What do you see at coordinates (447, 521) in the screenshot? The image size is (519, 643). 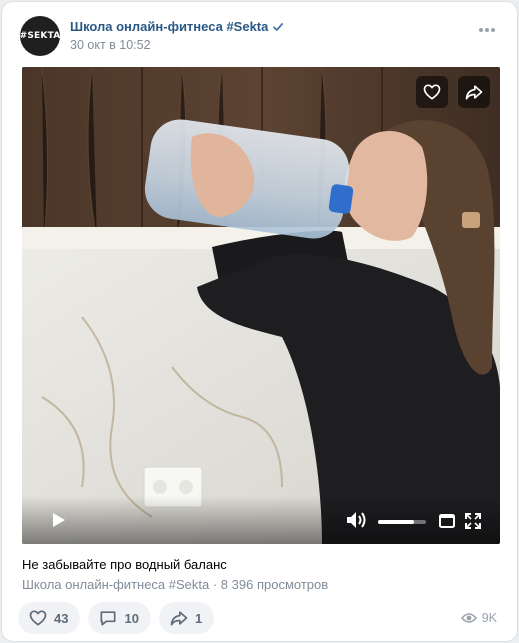 I see `miniplayer-icon` at bounding box center [447, 521].